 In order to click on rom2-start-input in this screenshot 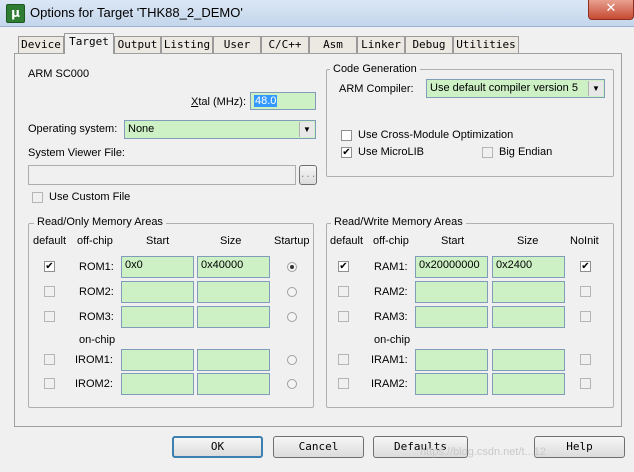, I will do `click(157, 292)`.